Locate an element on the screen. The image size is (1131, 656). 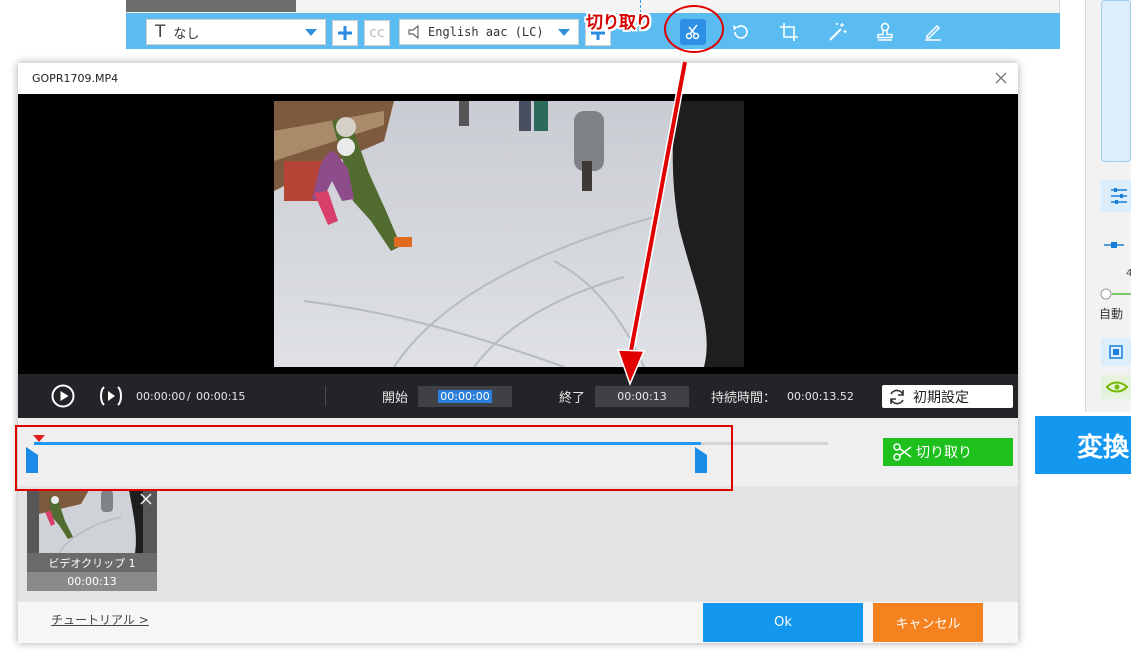
pencil-icon is located at coordinates (933, 32).